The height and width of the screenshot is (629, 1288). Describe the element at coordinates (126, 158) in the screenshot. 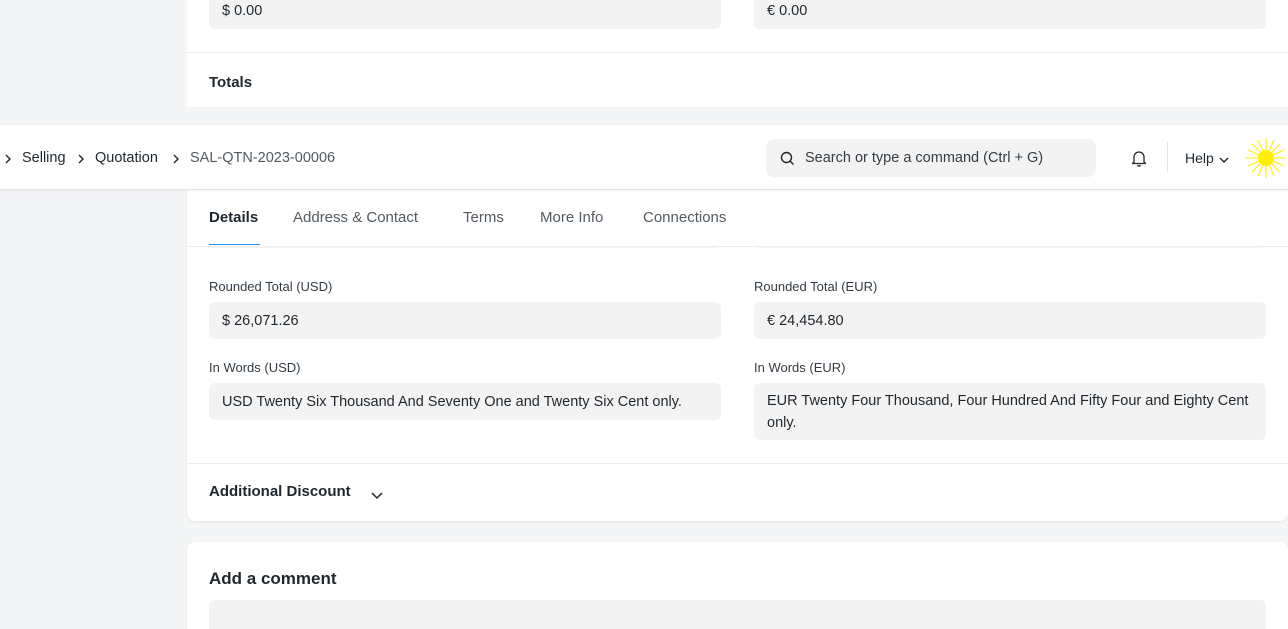

I see `breadcrumb-quotation: Quotation` at that location.